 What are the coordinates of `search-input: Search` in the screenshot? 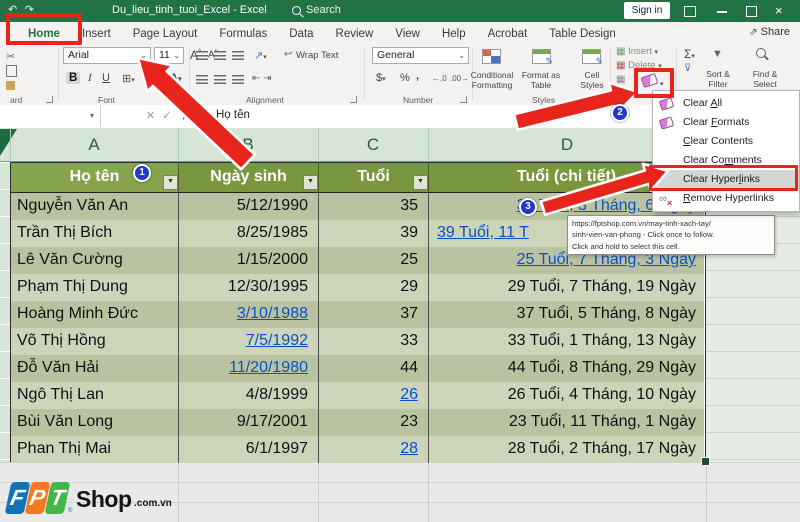 It's located at (323, 10).